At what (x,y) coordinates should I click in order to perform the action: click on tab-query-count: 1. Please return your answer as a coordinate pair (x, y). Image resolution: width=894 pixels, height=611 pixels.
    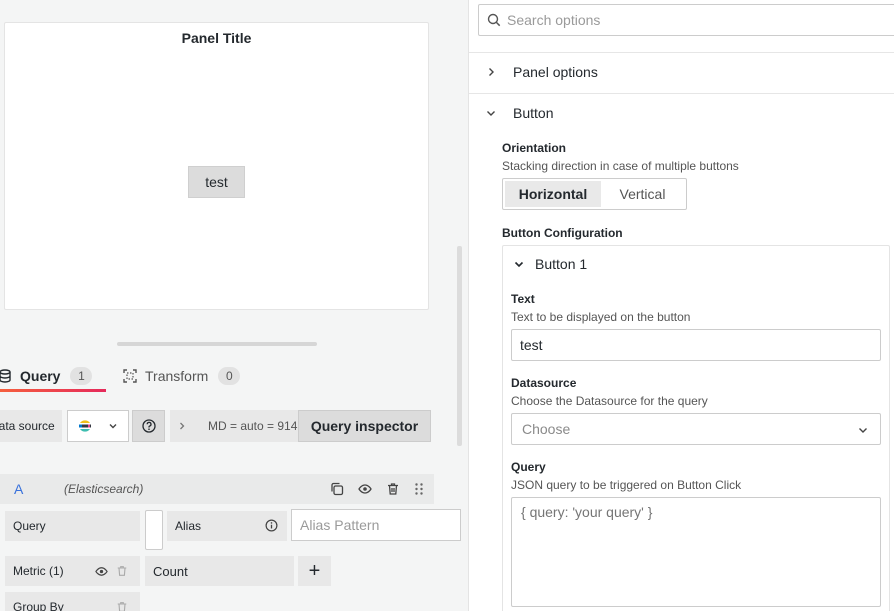
    Looking at the image, I should click on (81, 376).